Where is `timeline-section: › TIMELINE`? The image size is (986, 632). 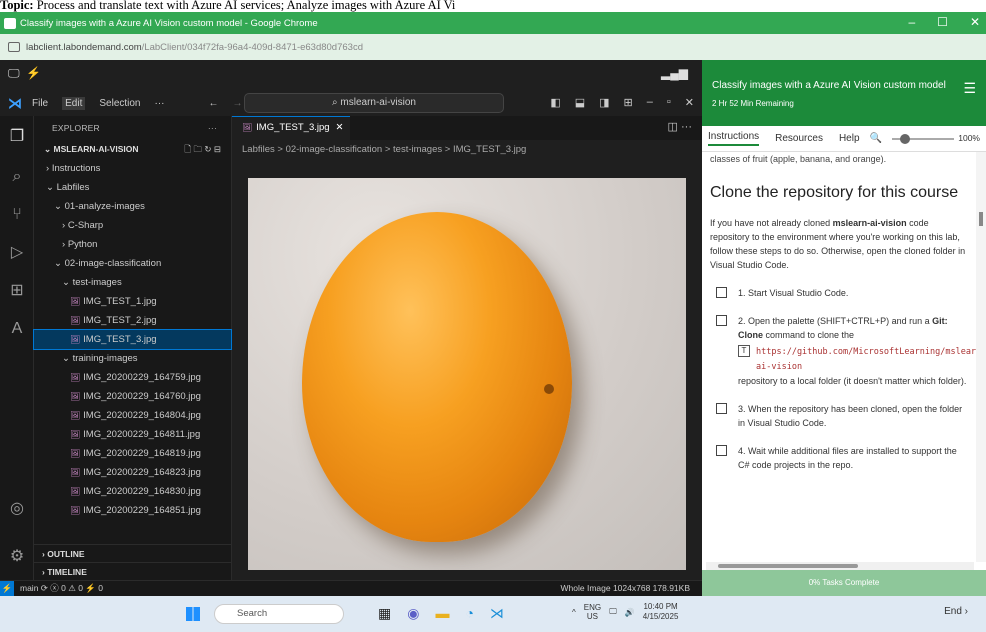 timeline-section: › TIMELINE is located at coordinates (133, 571).